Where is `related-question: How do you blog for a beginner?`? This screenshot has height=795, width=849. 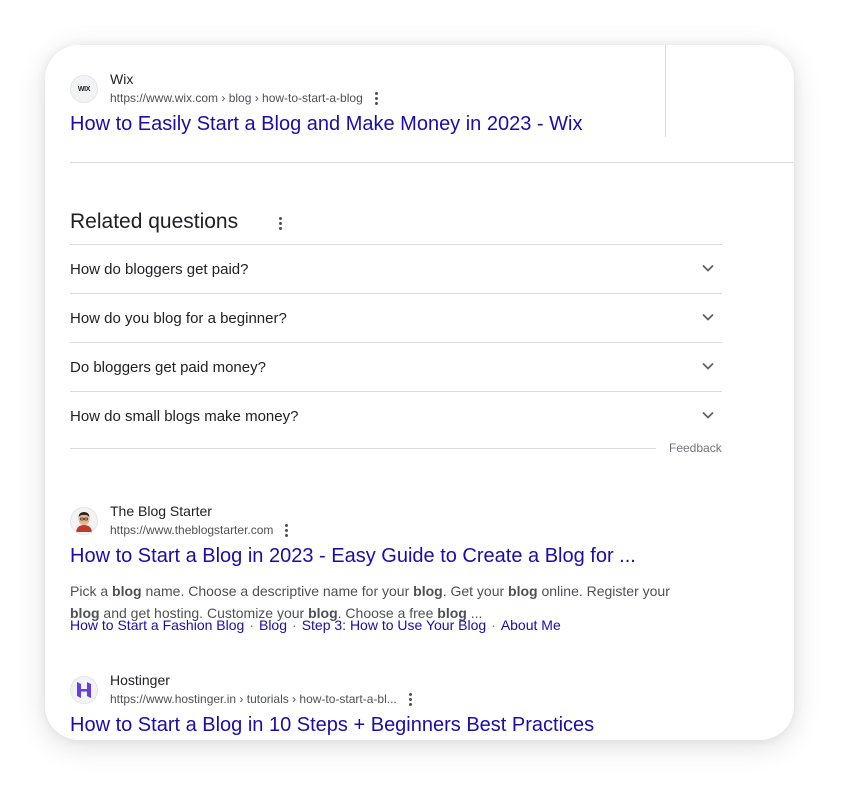
related-question: How do you blog for a beginner? is located at coordinates (396, 318).